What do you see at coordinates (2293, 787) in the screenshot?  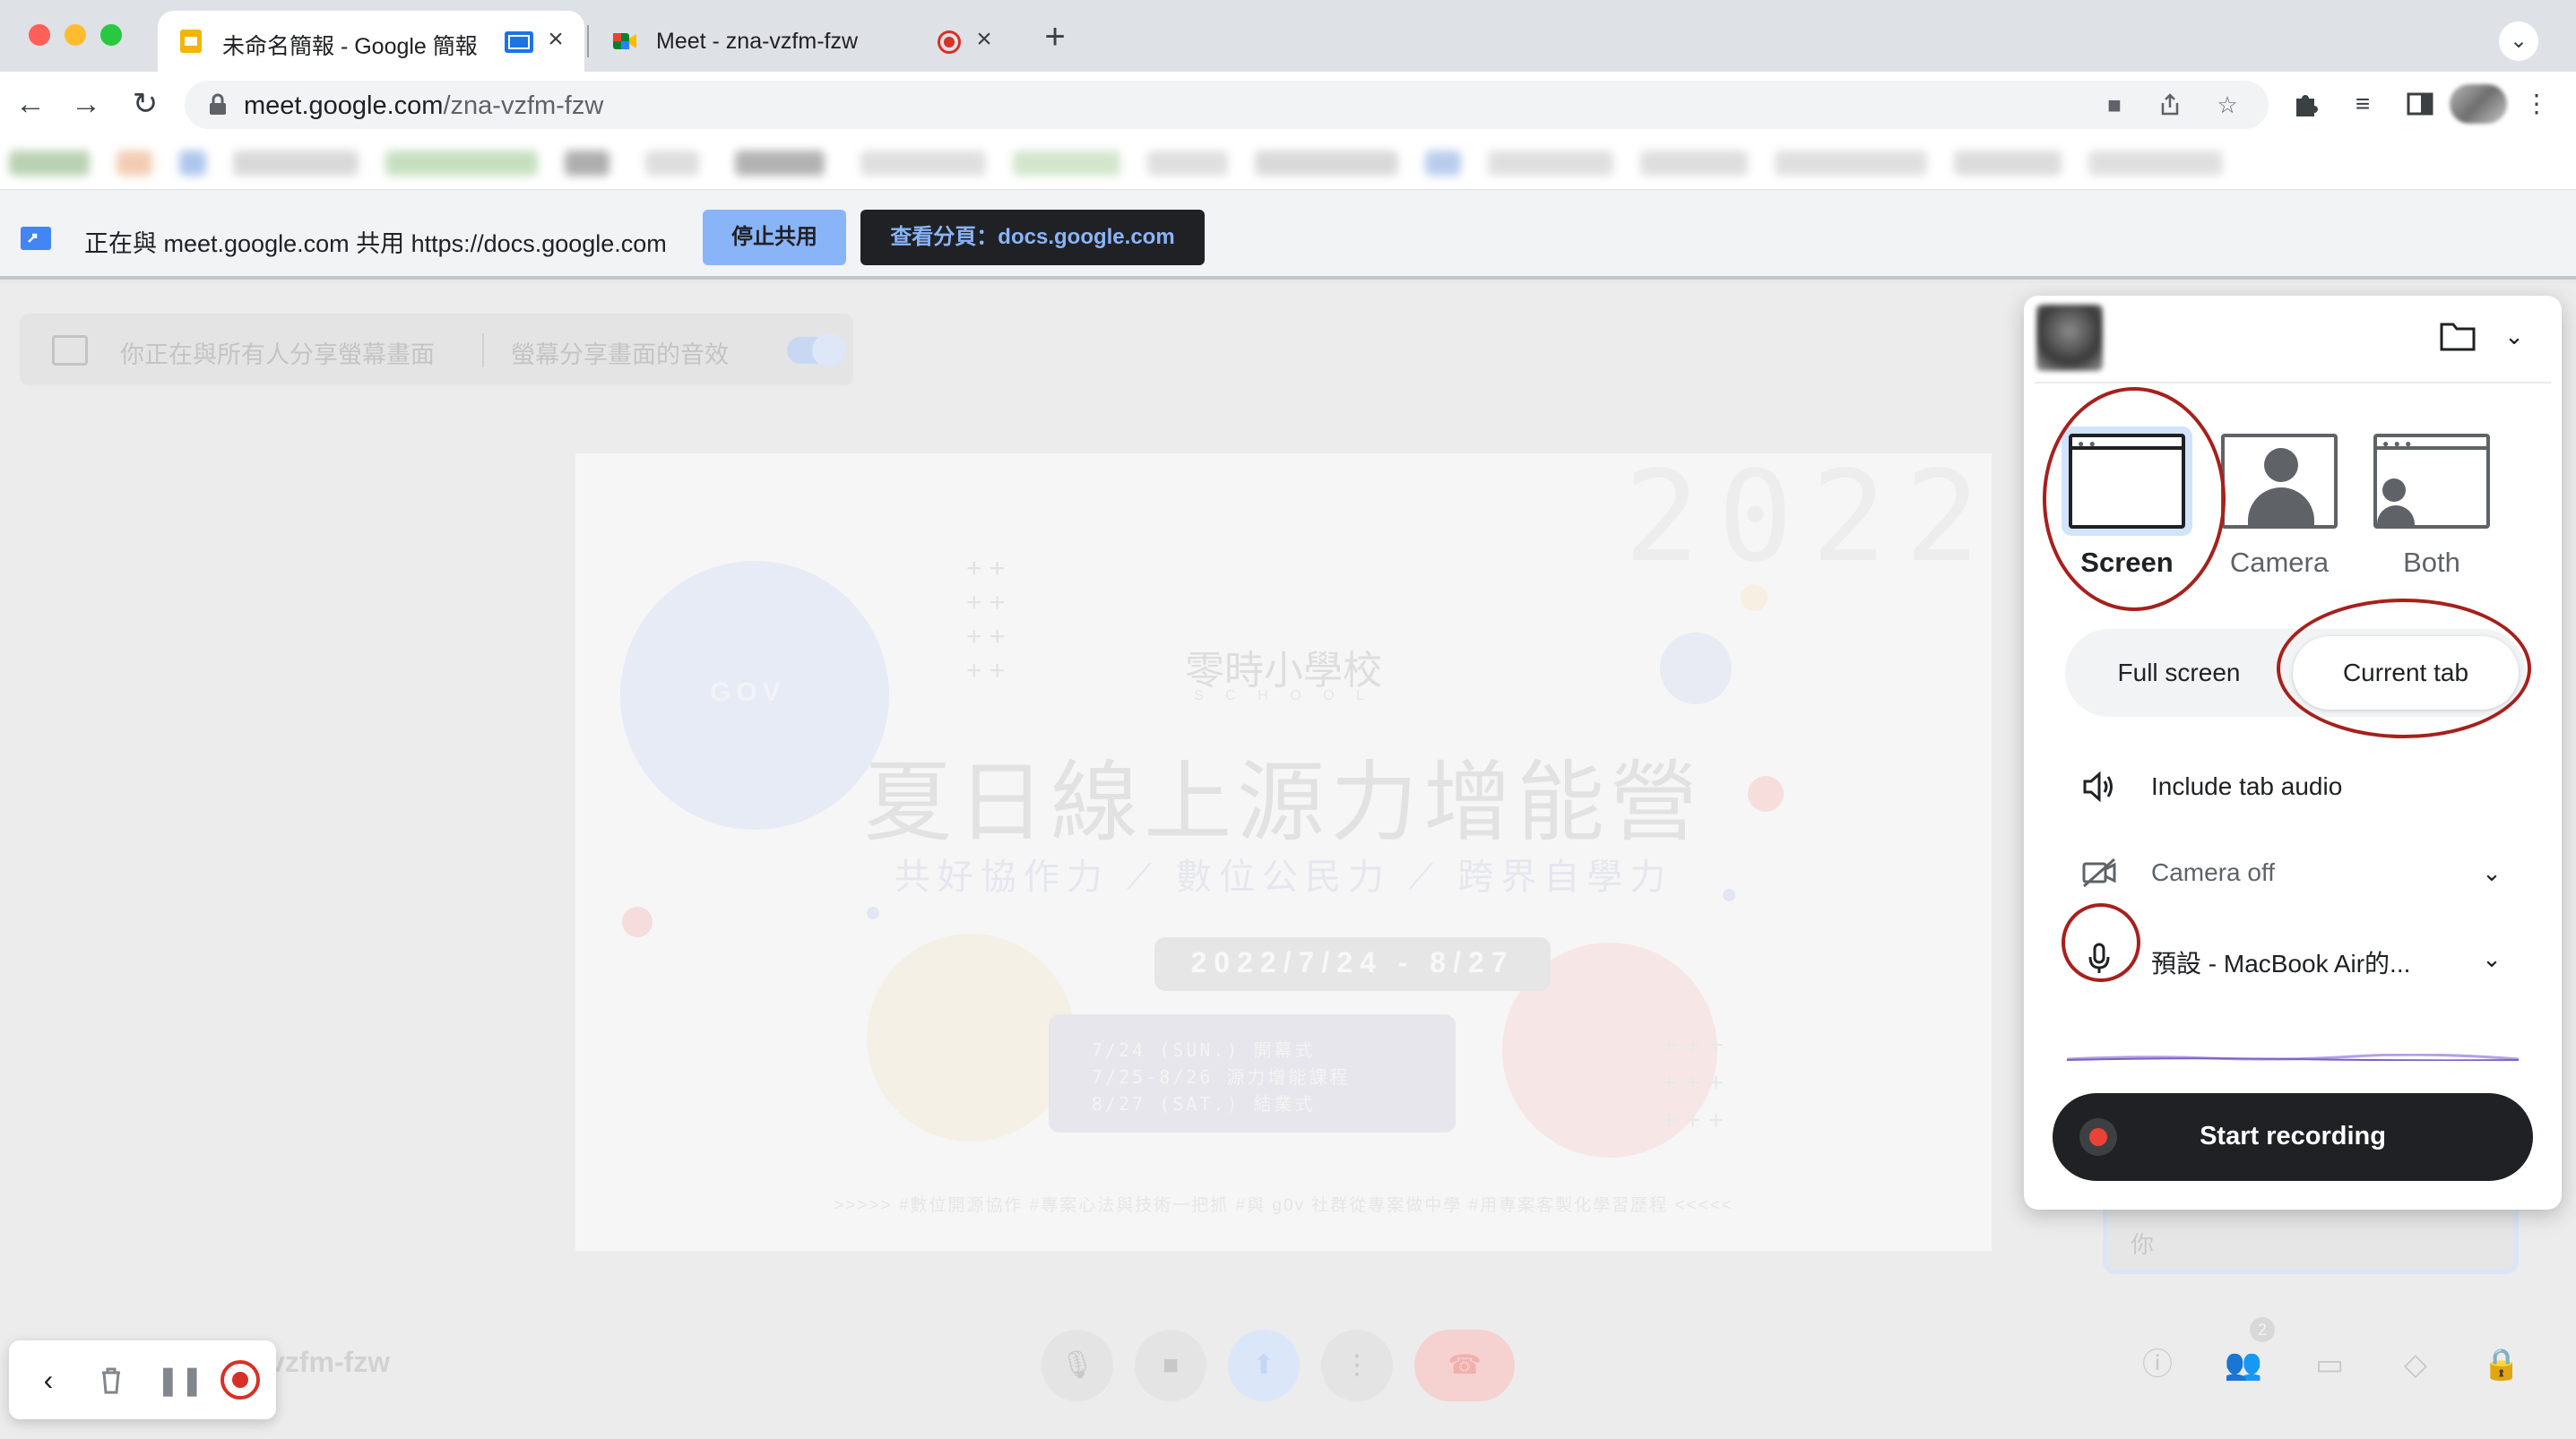 I see `tab-audio-option: Include tab audio` at bounding box center [2293, 787].